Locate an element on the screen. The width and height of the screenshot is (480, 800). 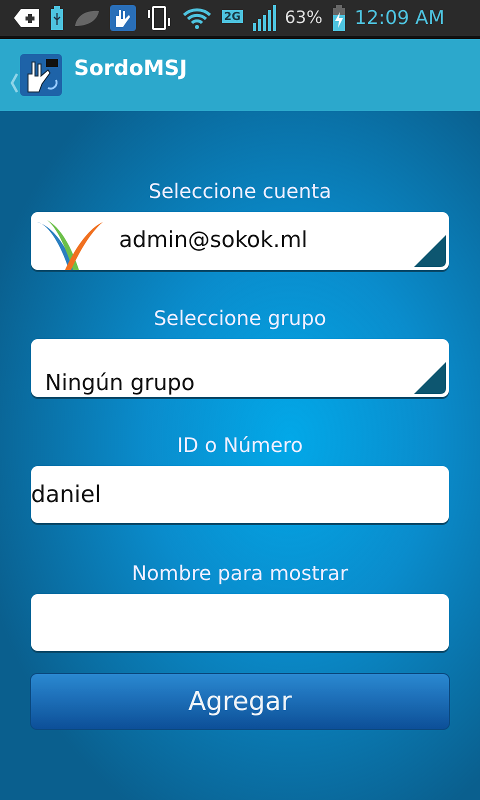
leaf-icon is located at coordinates (87, 18).